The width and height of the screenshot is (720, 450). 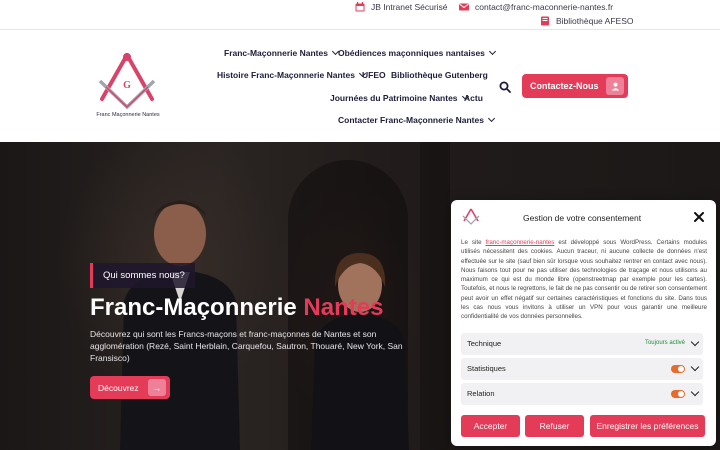 What do you see at coordinates (486, 368) in the screenshot?
I see `category-label: Statistiques` at bounding box center [486, 368].